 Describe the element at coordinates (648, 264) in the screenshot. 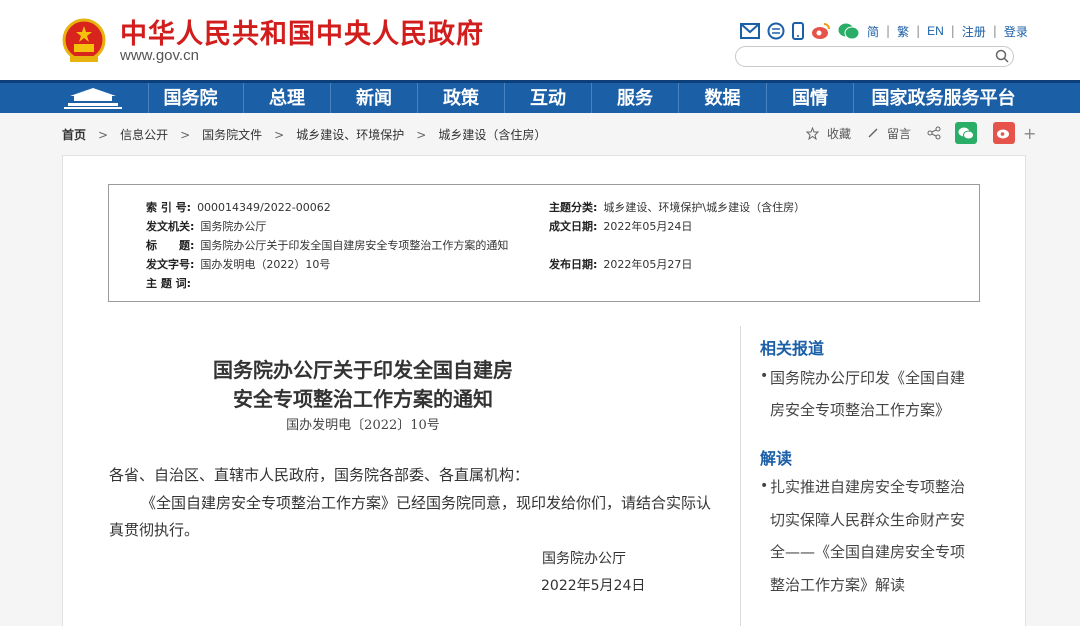

I see `meta-value: 2022年05月27日` at that location.